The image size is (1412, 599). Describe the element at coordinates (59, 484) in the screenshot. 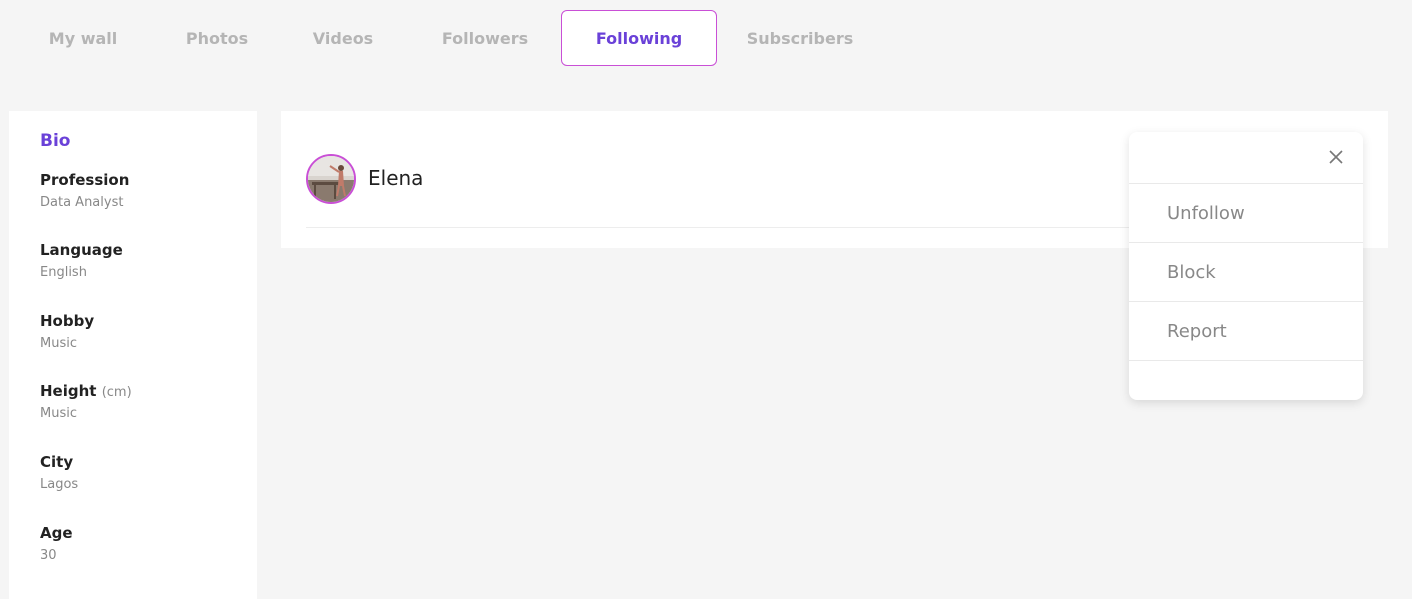

I see `bio-value: Lagos` at that location.